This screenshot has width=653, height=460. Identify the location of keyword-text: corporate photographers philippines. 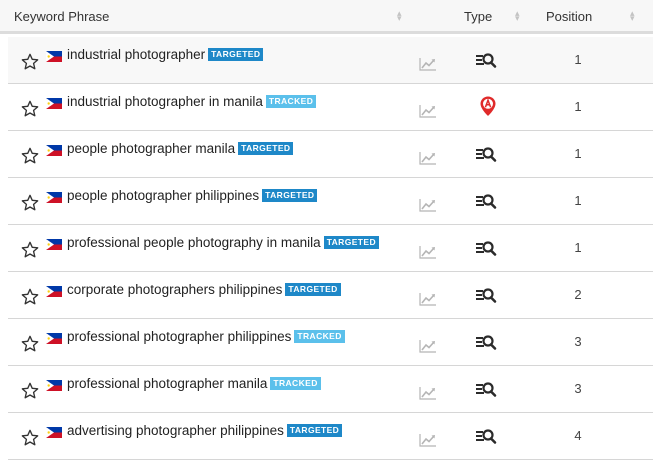
(175, 289).